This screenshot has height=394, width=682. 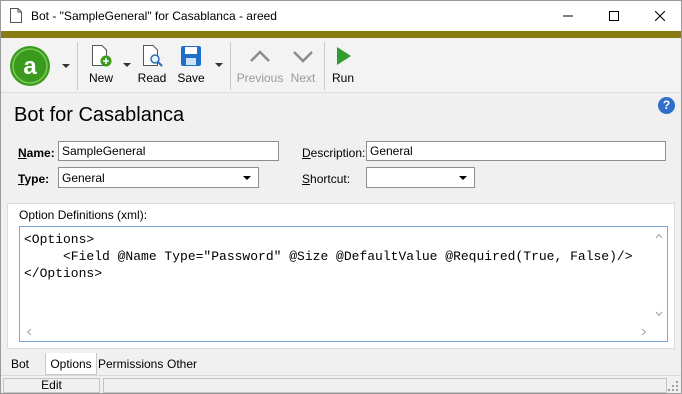 What do you see at coordinates (341, 34) in the screenshot?
I see `accent-bar` at bounding box center [341, 34].